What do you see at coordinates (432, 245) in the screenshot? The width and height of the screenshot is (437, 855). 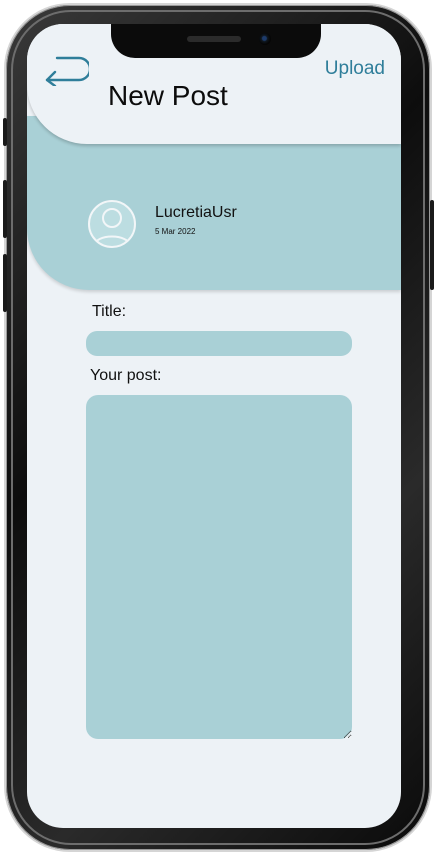 I see `power-button` at bounding box center [432, 245].